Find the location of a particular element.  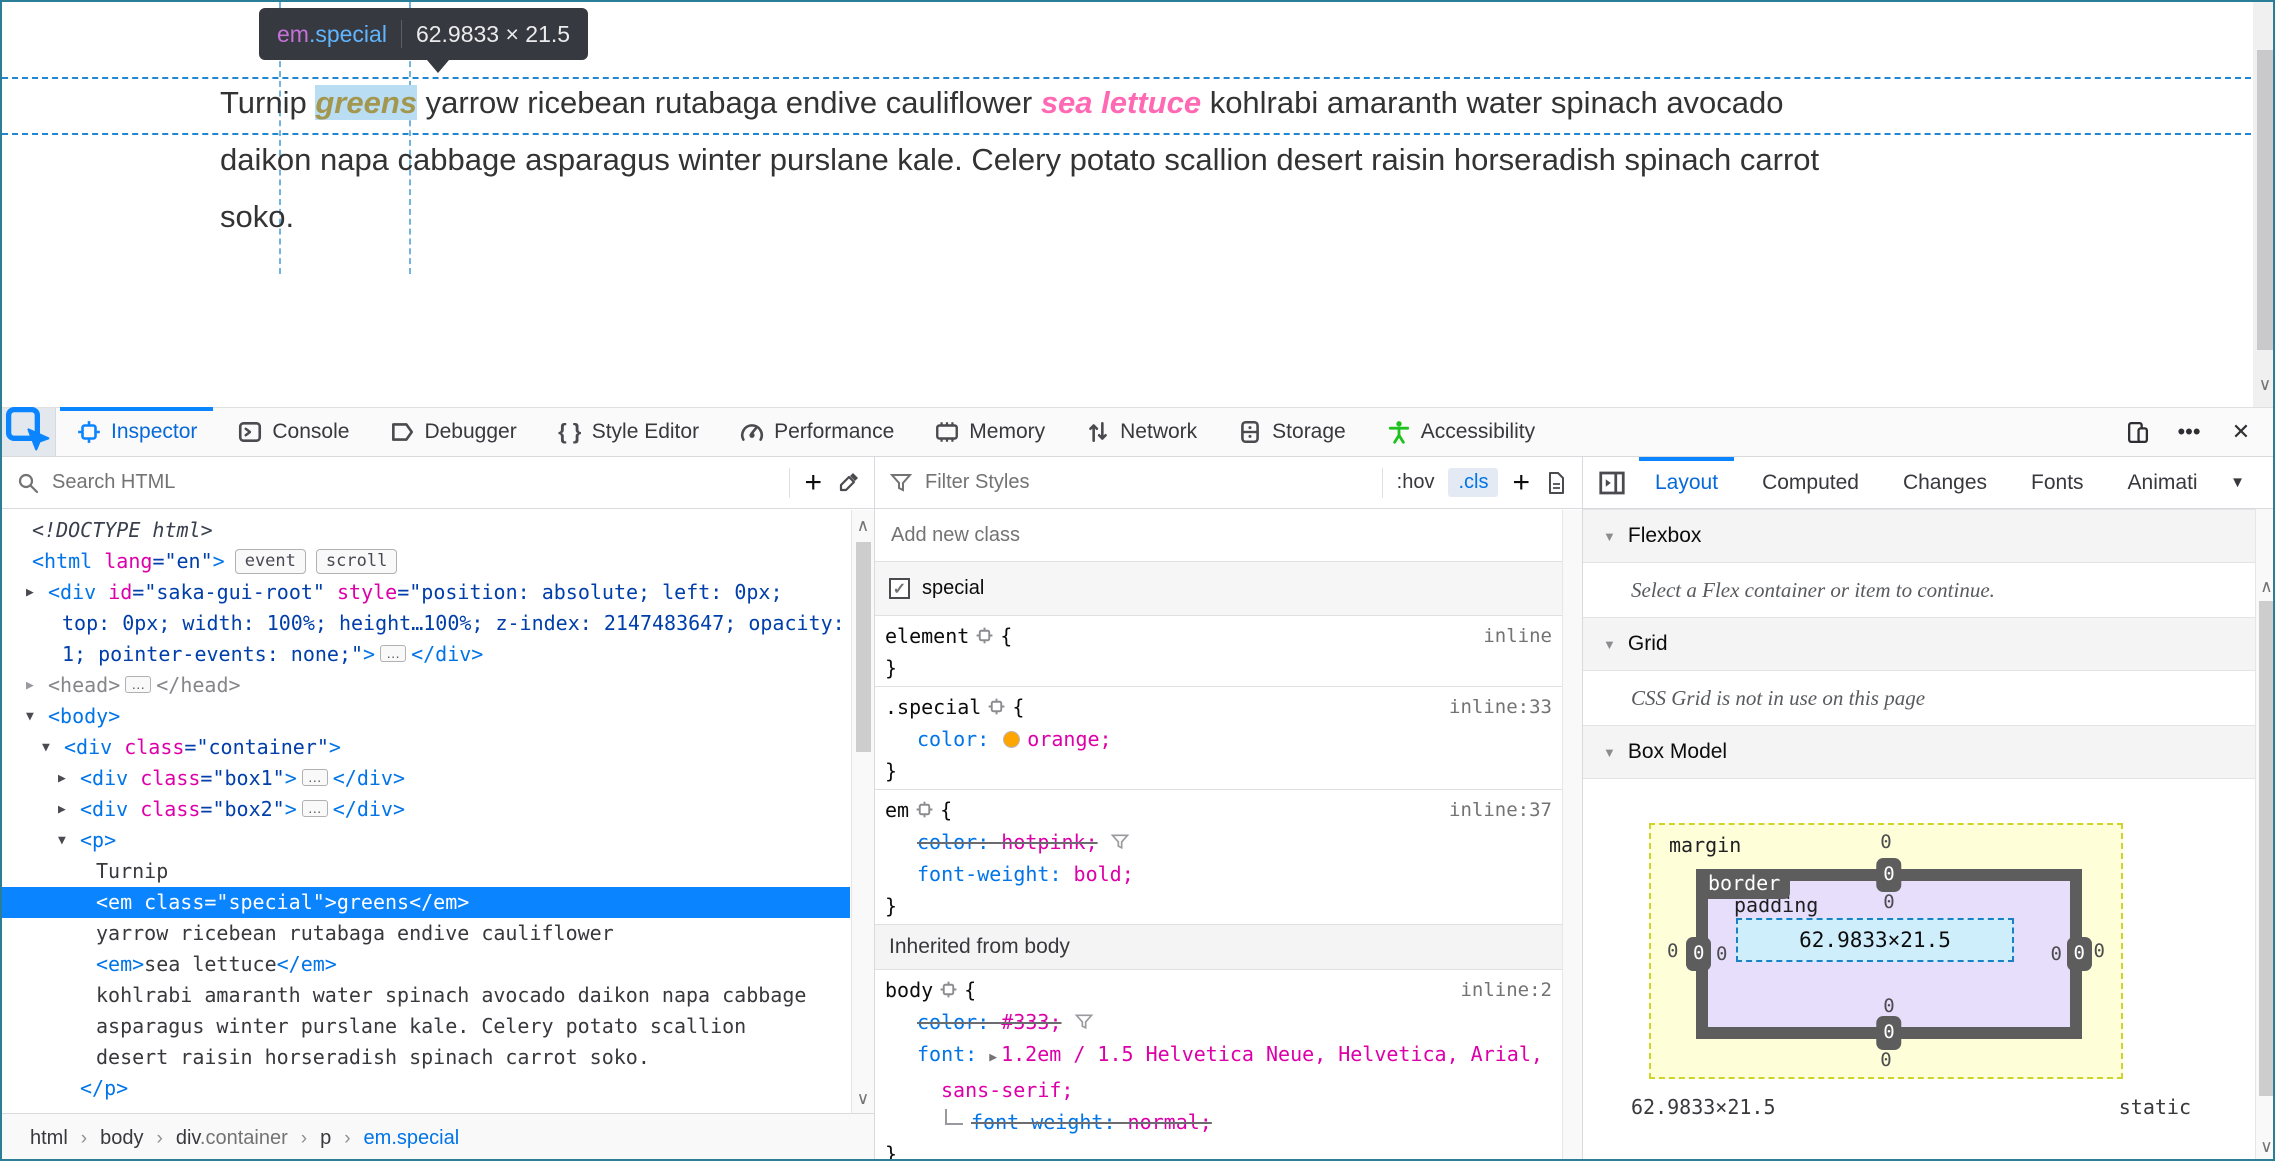

add-new-class-input: Add new class is located at coordinates (955, 535).